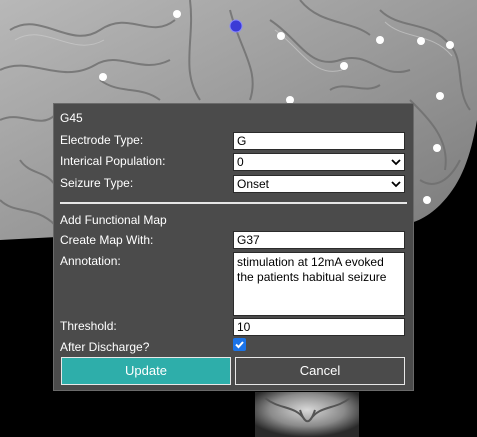  I want to click on threshold-input: 10, so click(319, 327).